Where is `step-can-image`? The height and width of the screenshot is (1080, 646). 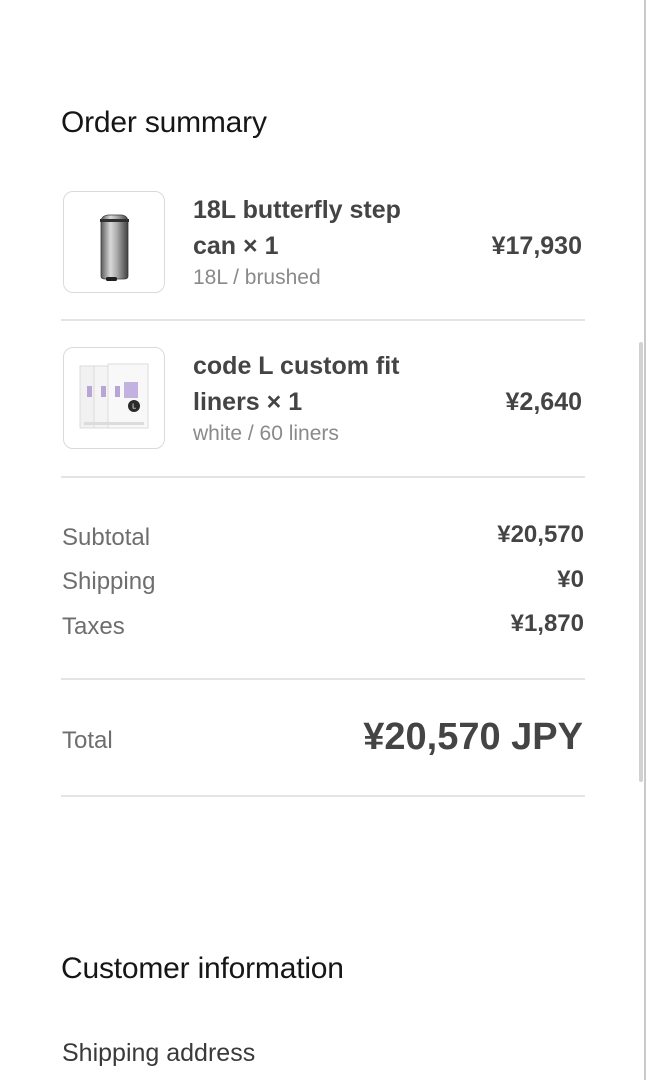
step-can-image is located at coordinates (114, 247).